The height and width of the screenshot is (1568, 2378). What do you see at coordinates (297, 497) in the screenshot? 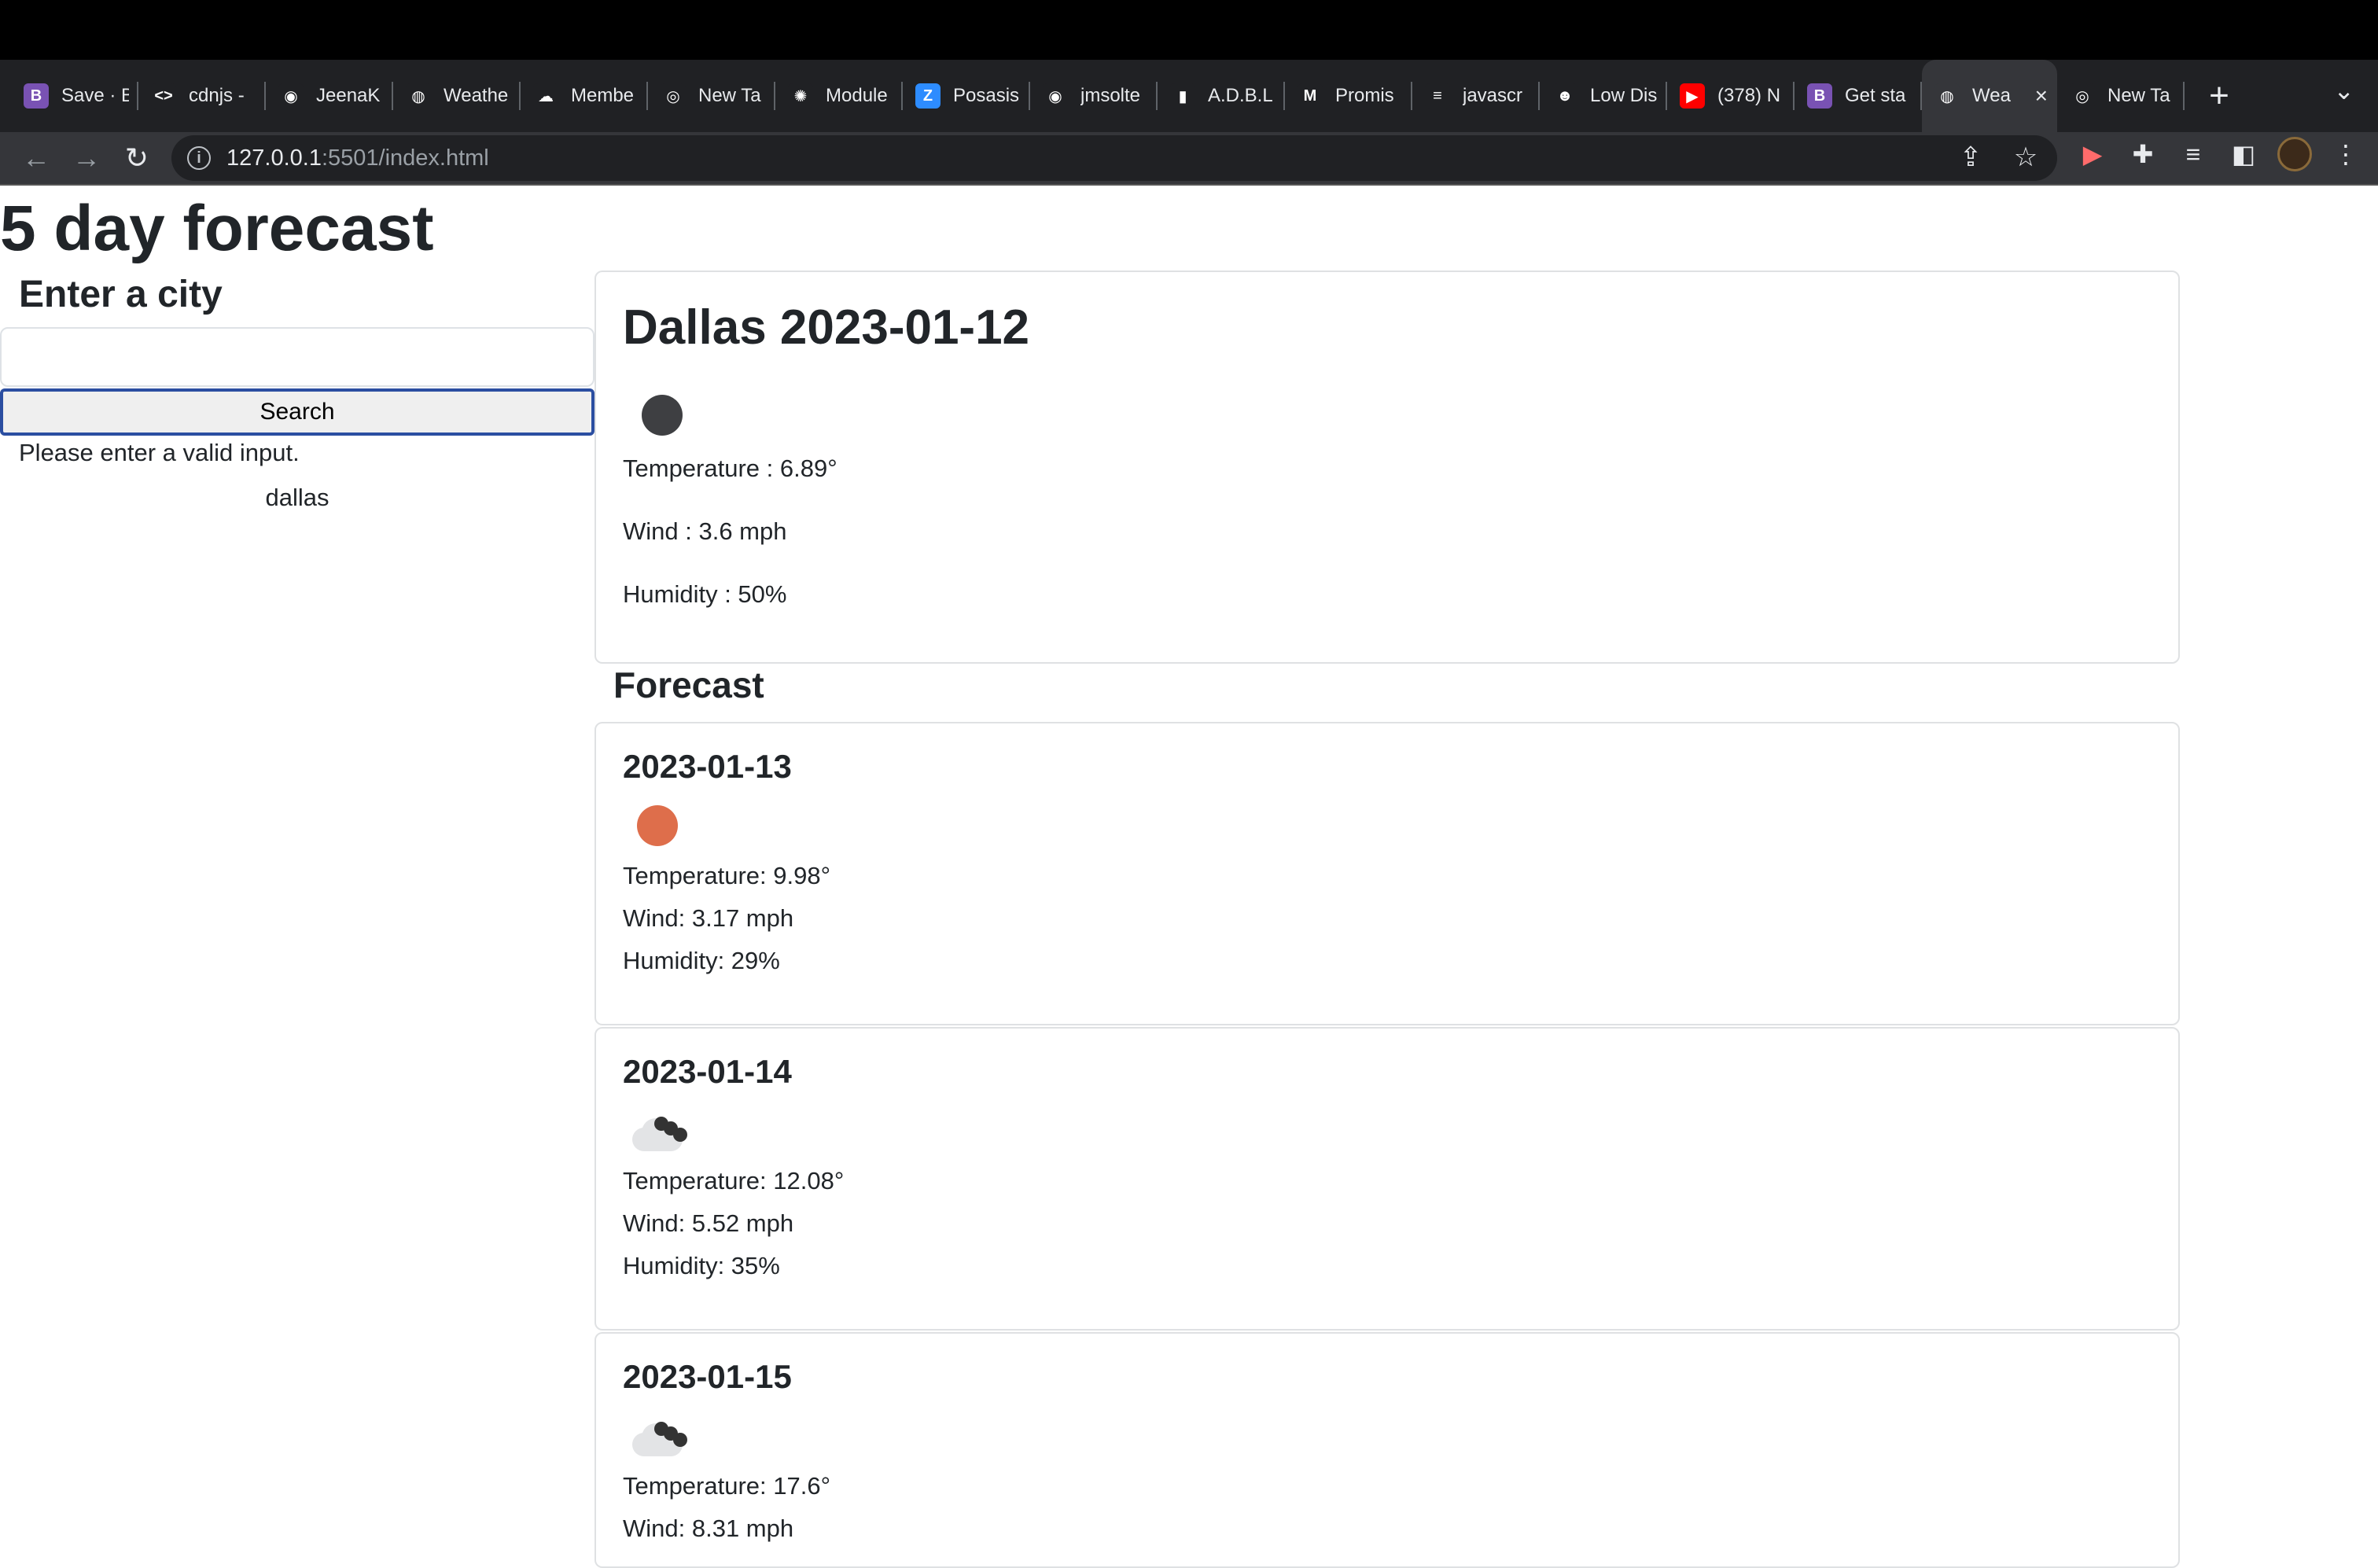
I see `history-item-dallas: dallas` at bounding box center [297, 497].